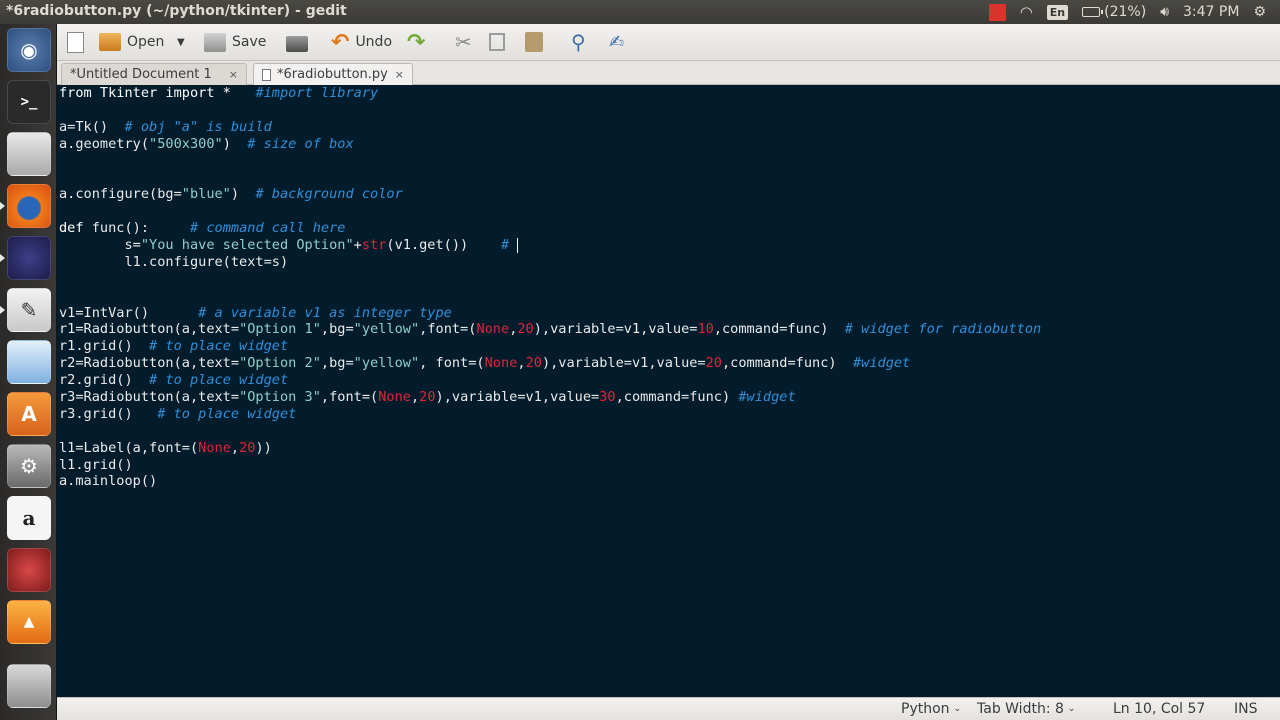 This screenshot has width=1280, height=720. Describe the element at coordinates (534, 42) in the screenshot. I see `paste-button` at that location.